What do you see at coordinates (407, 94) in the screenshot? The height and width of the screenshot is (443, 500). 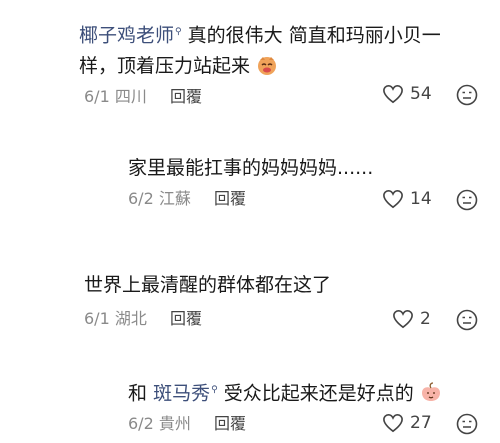 I see `like-button: 54` at bounding box center [407, 94].